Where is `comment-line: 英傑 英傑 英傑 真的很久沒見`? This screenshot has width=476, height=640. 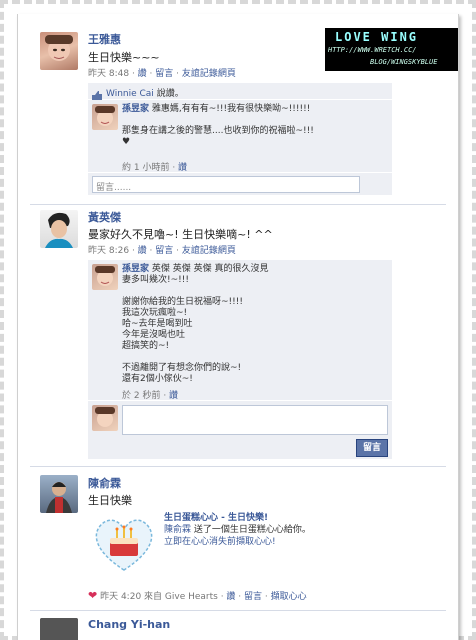
comment-line: 英傑 英傑 英傑 真的很久沒見 is located at coordinates (210, 269).